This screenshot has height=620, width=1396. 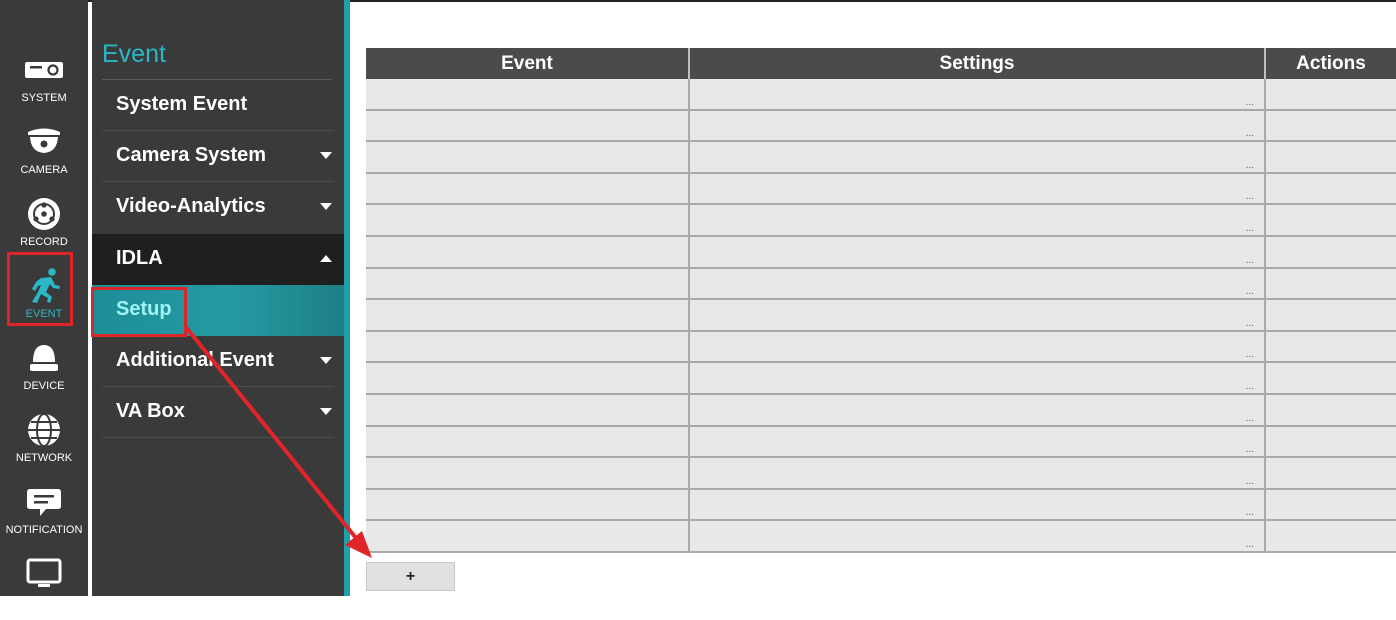 What do you see at coordinates (223, 361) in the screenshot?
I see `menu-item-additional-event: Additional Event` at bounding box center [223, 361].